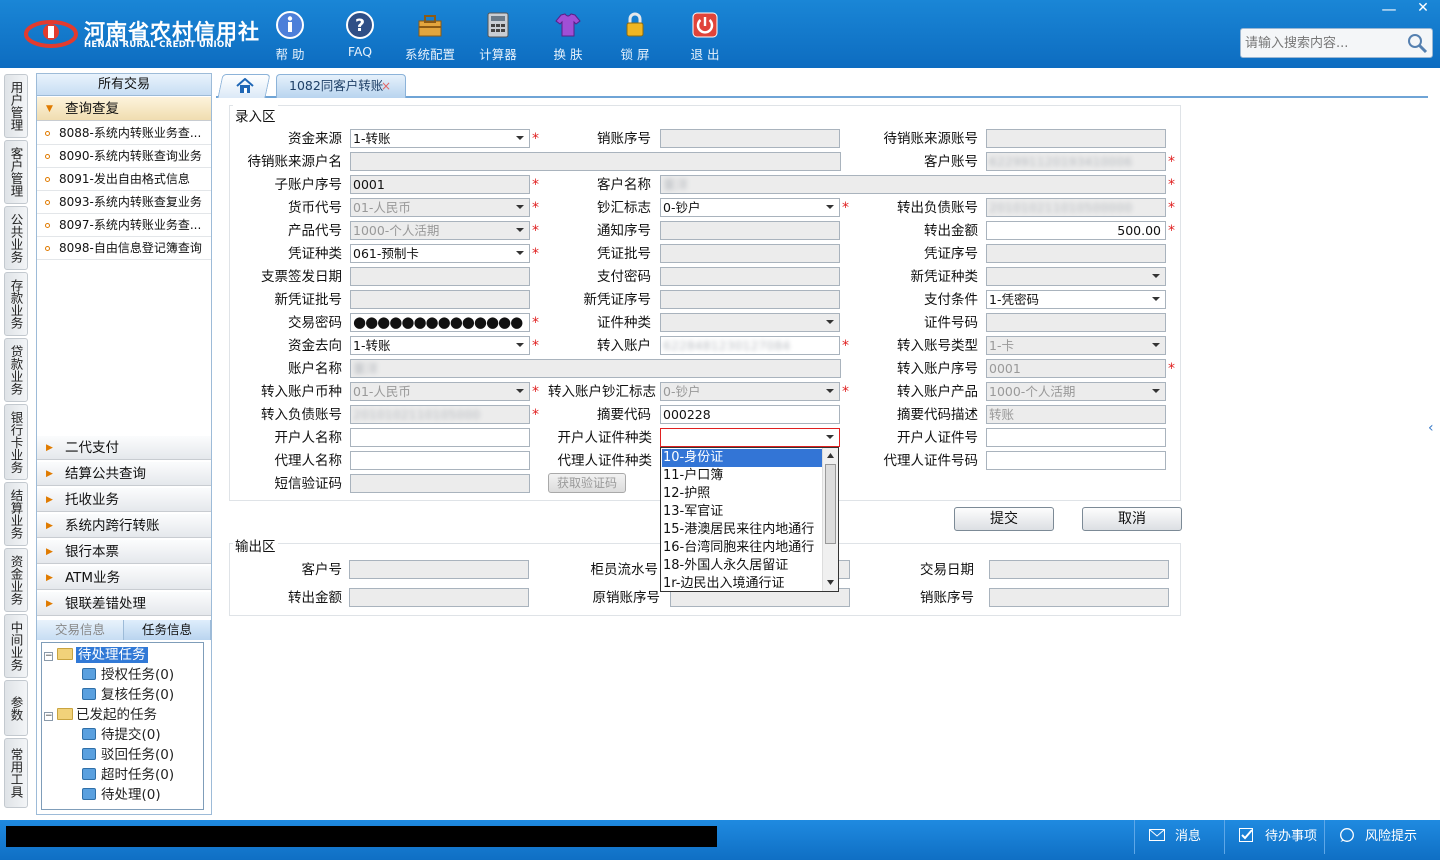  Describe the element at coordinates (750, 276) in the screenshot. I see `pay-pwd-field` at that location.